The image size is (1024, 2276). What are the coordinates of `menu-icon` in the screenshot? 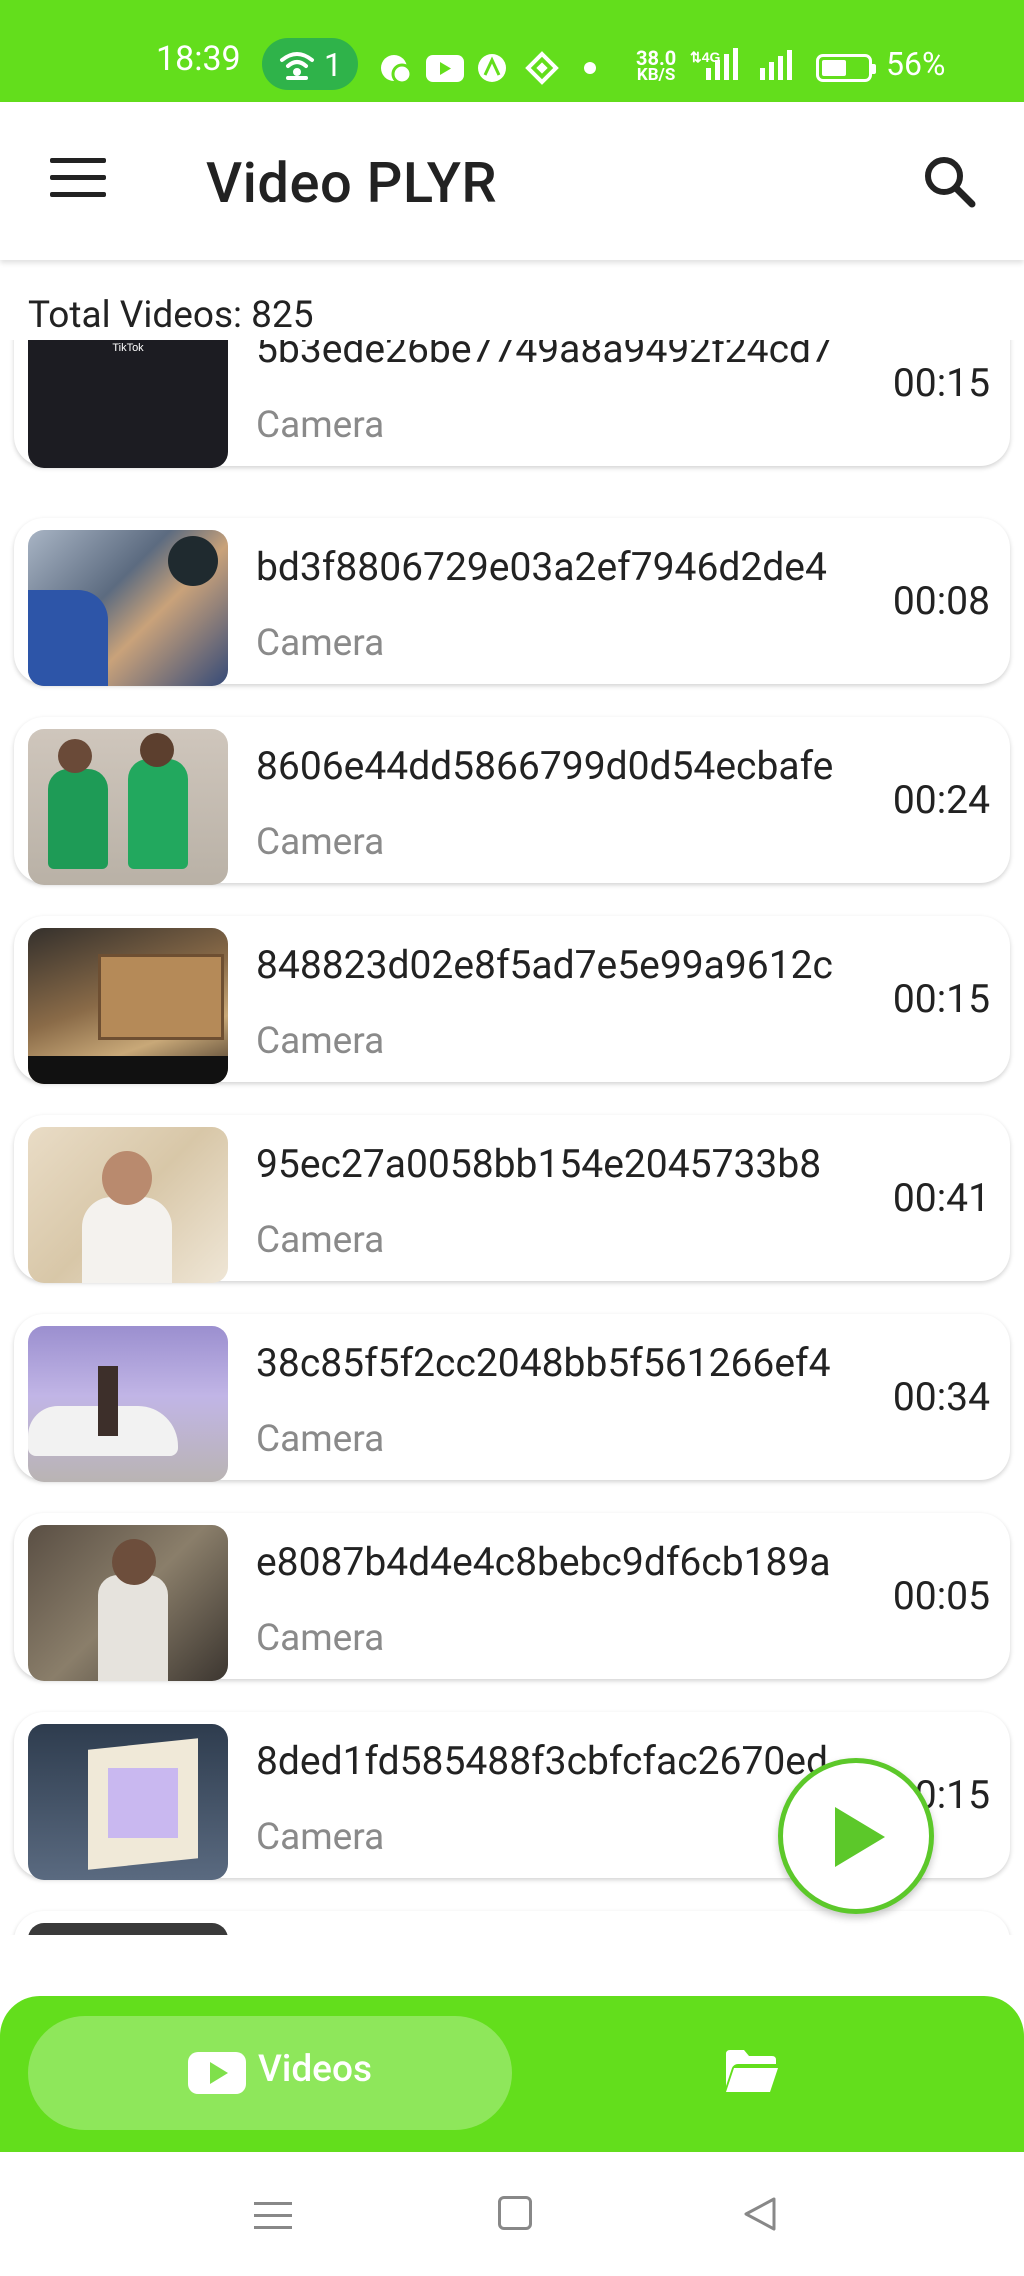 It's located at (78, 160).